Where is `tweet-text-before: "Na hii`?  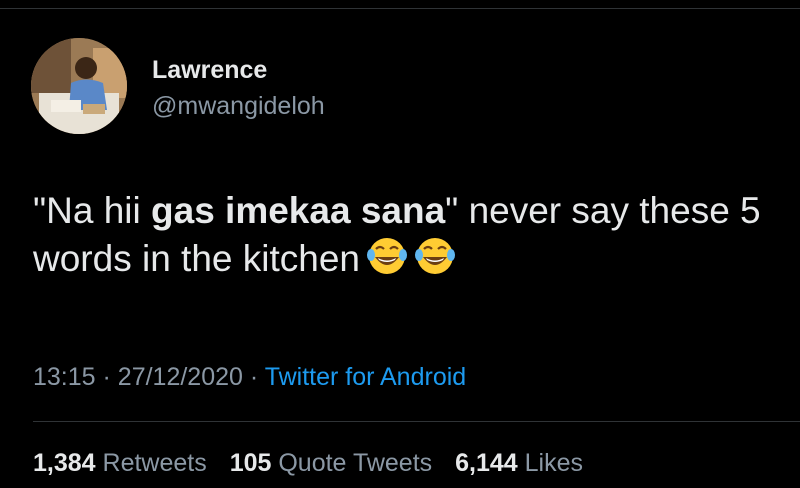
tweet-text-before: "Na hii is located at coordinates (92, 210).